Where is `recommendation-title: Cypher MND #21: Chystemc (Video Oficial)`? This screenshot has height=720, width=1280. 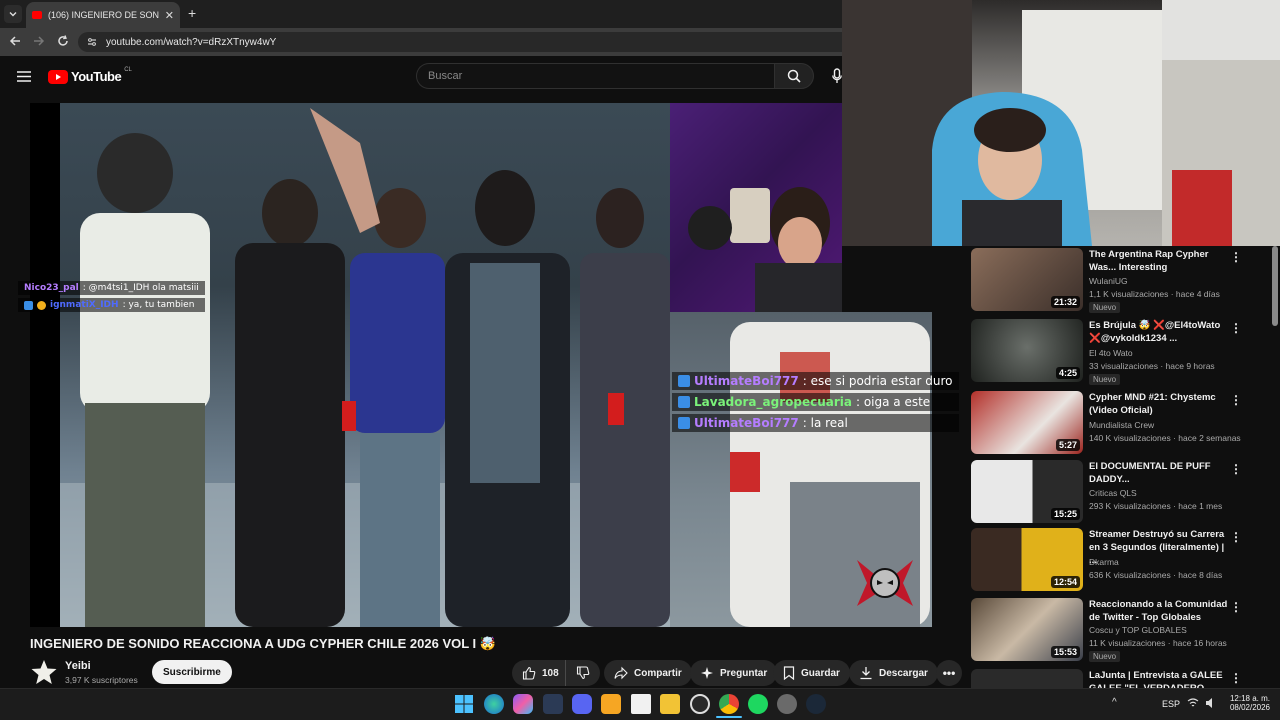
recommendation-title: Cypher MND #21: Chystemc (Video Oficial) is located at coordinates (1159, 404).